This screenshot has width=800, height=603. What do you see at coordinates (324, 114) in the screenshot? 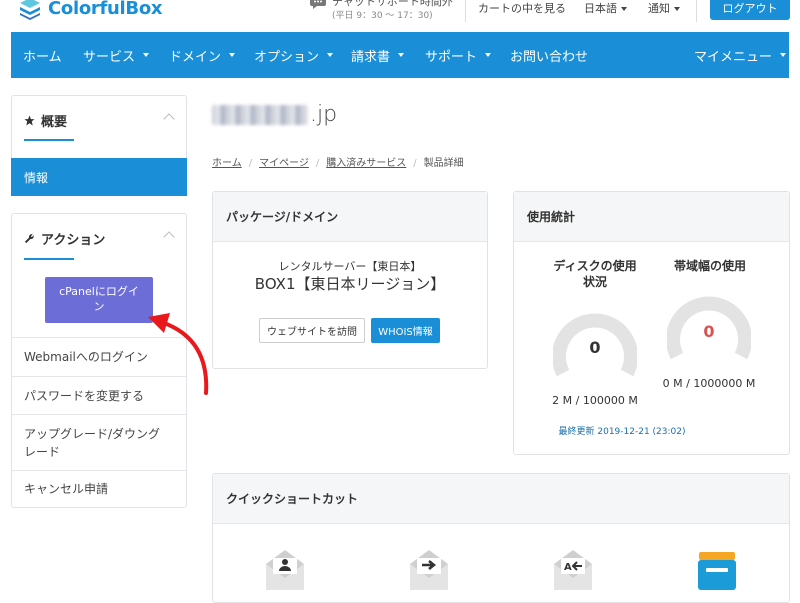
I see `domain-suffix: .jp` at bounding box center [324, 114].